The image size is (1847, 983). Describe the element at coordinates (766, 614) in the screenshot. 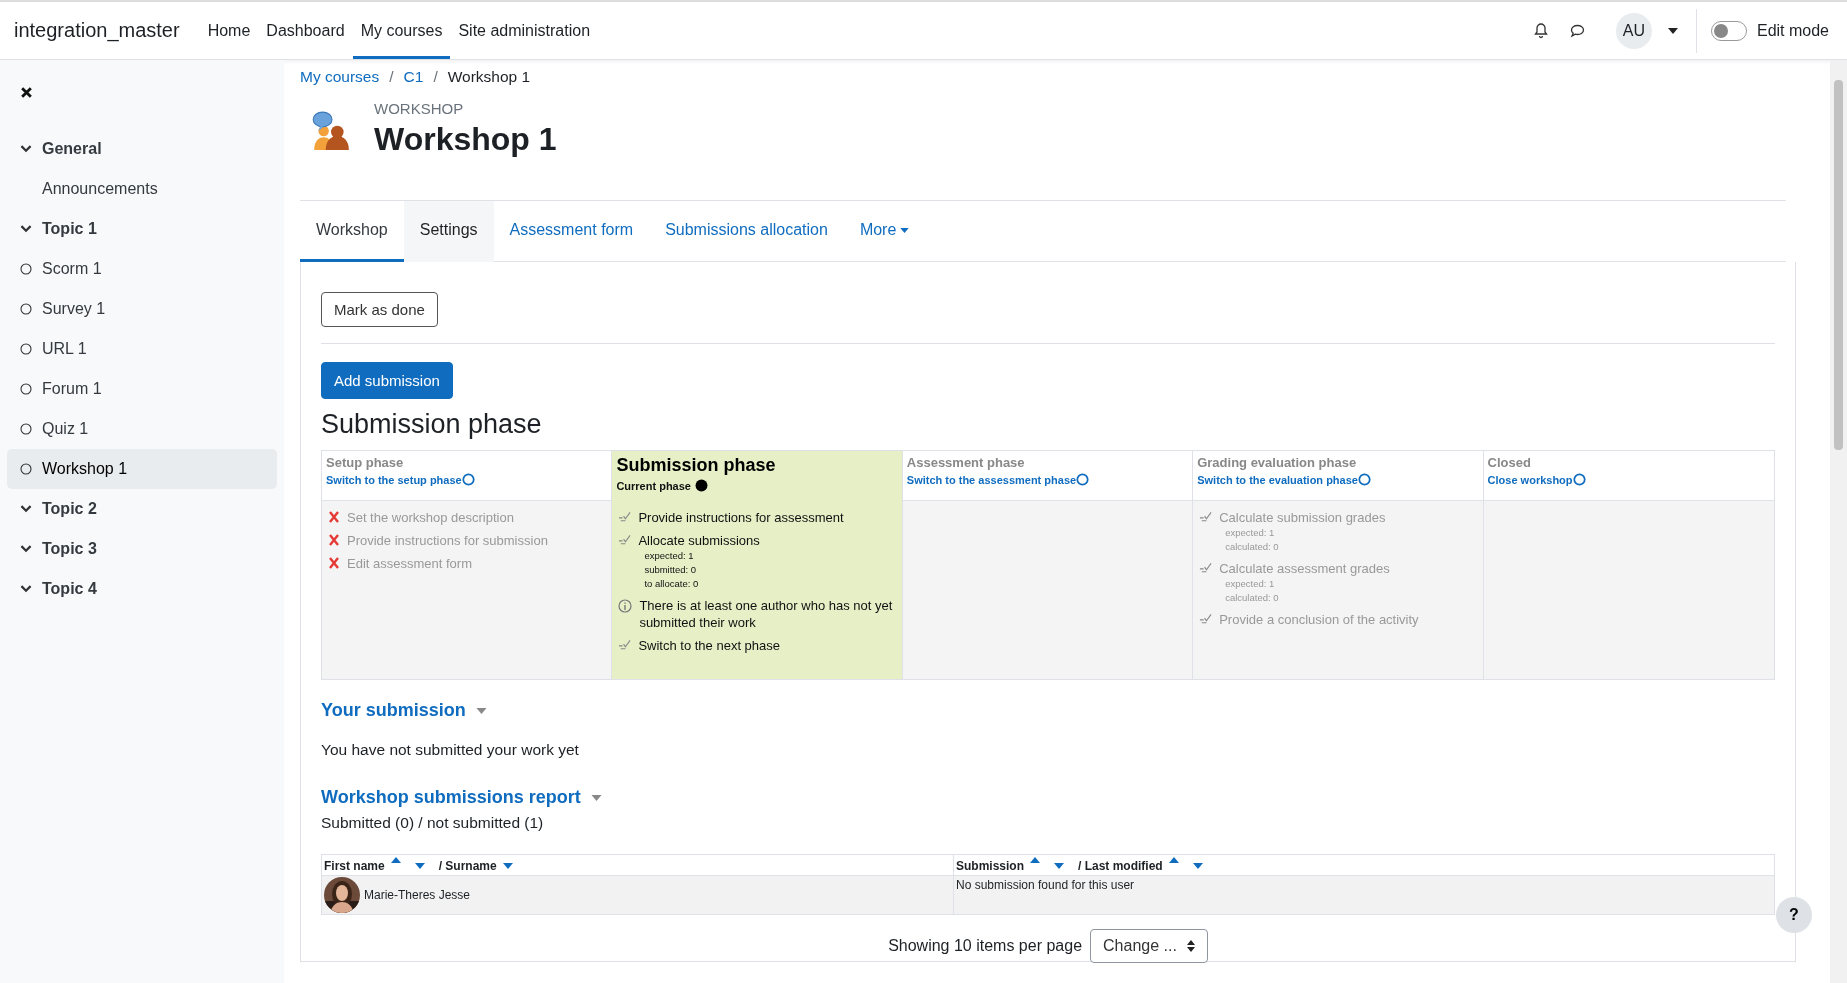

I see `task-label: There is at least one author who has not yet submitted their work` at that location.